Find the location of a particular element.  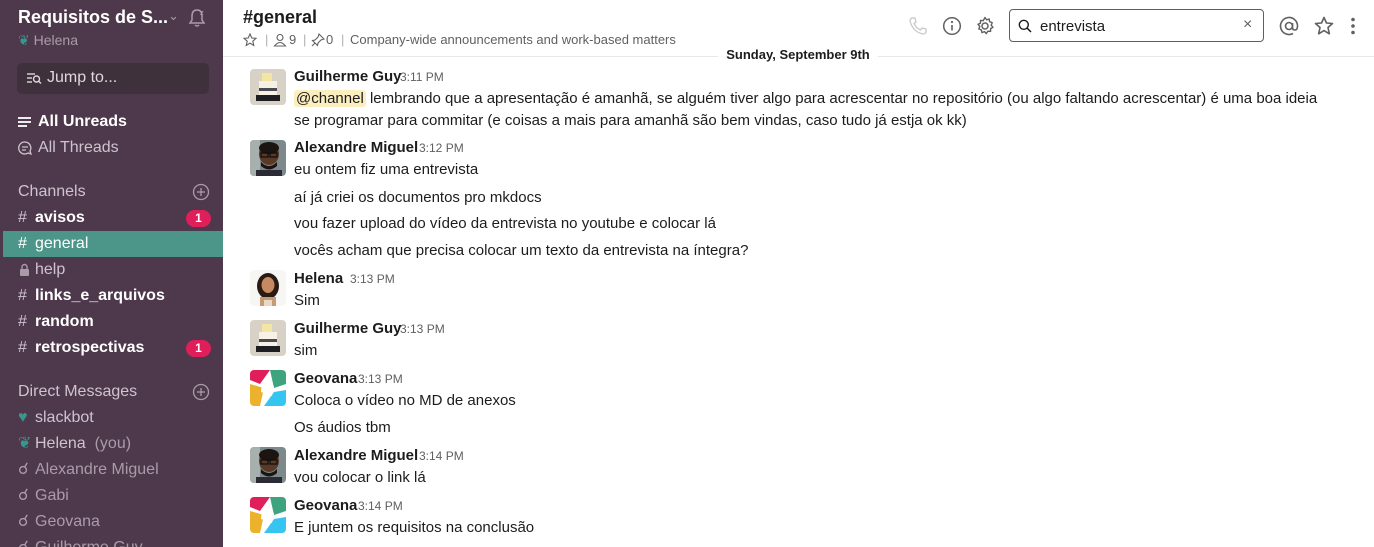

message-line: aí já criei os documentos pro mkdocs is located at coordinates (418, 197).